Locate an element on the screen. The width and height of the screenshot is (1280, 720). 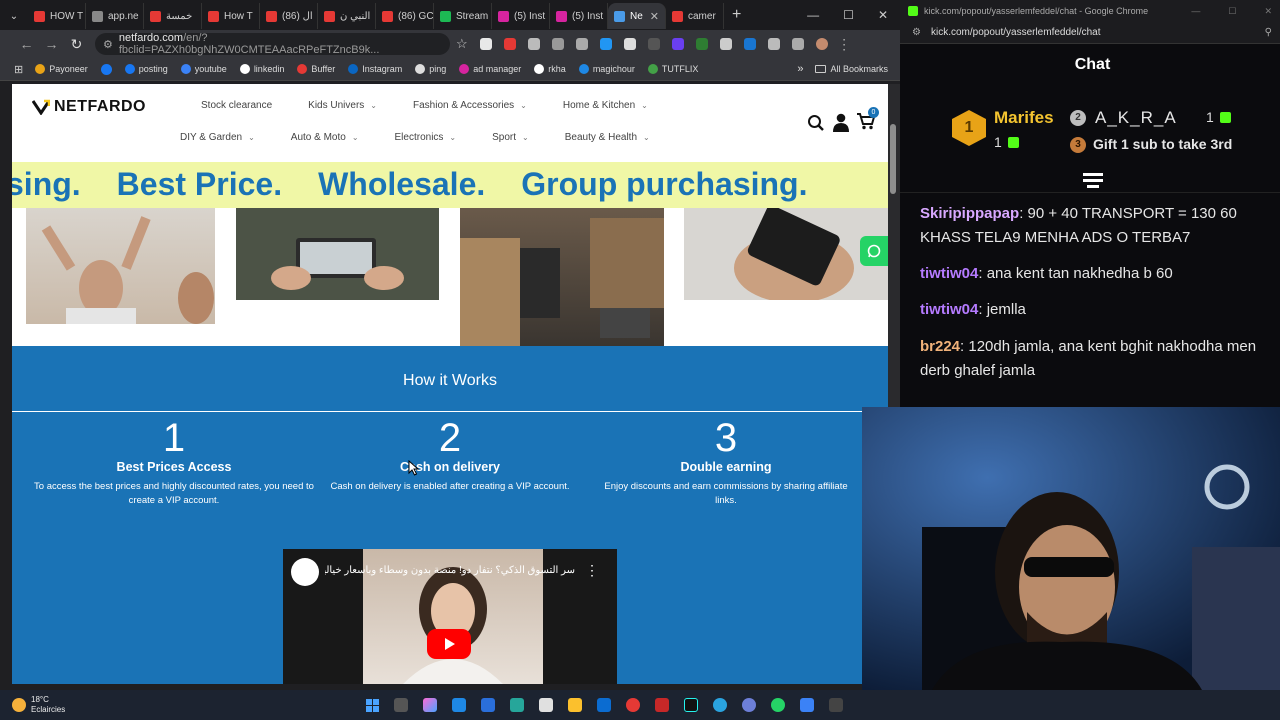
weather-widget: 18°C Eclaircies is located at coordinates (177, 705).